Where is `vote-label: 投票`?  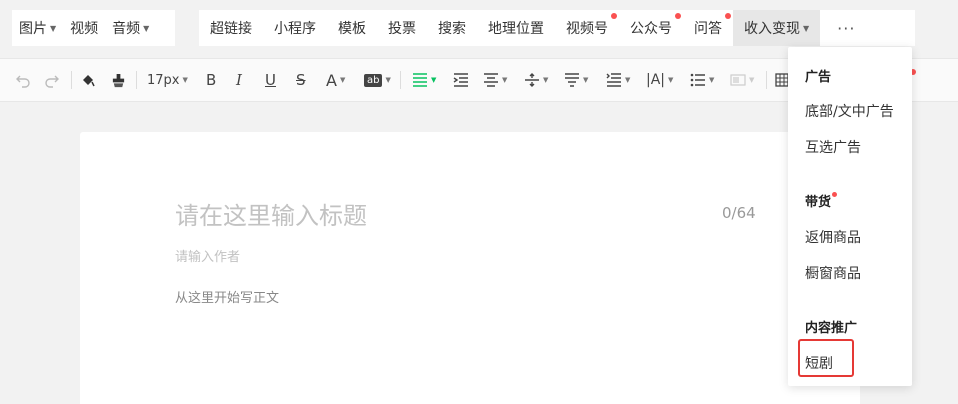 vote-label: 投票 is located at coordinates (402, 29).